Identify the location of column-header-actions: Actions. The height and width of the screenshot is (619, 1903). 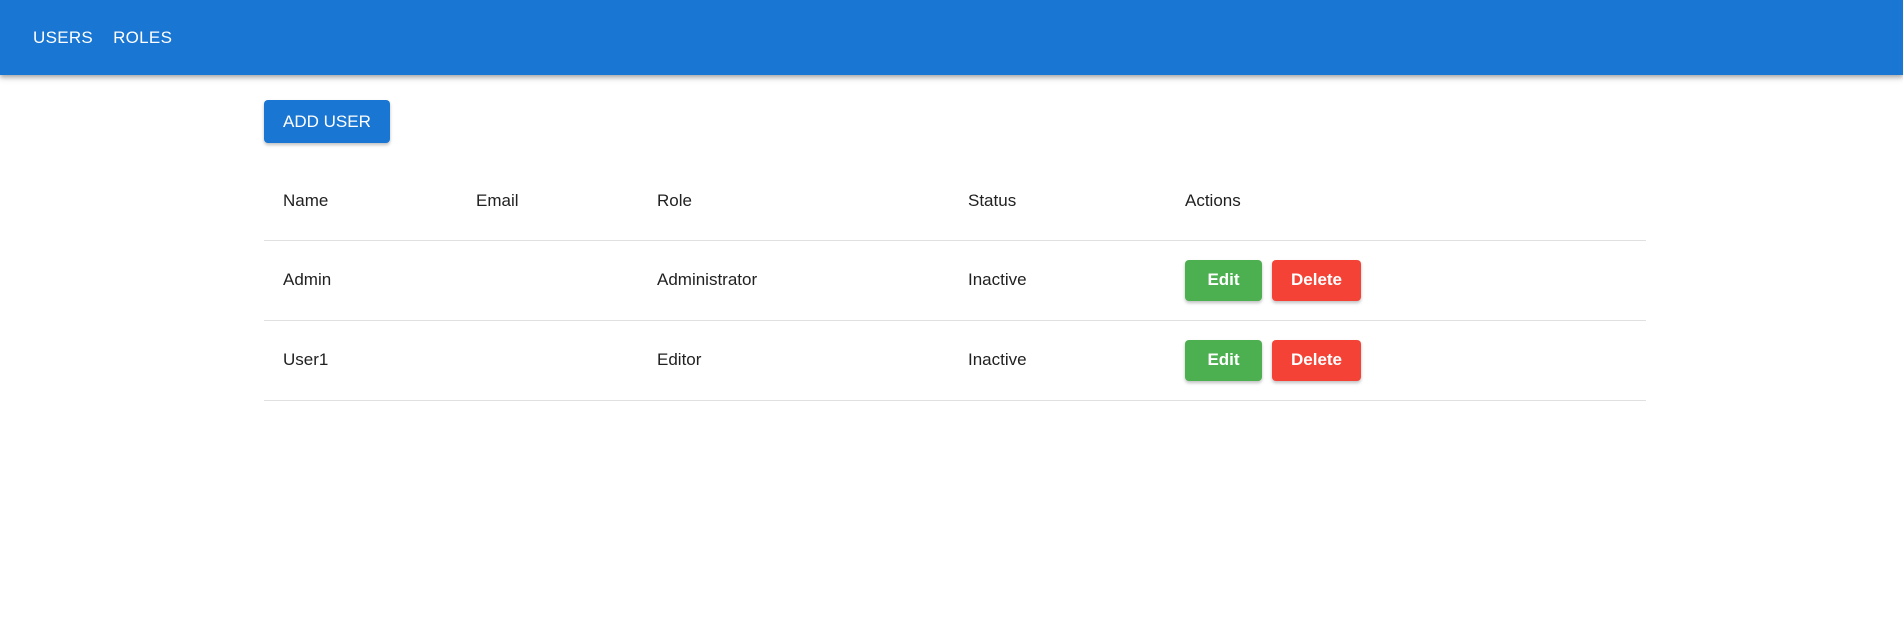
(1406, 202).